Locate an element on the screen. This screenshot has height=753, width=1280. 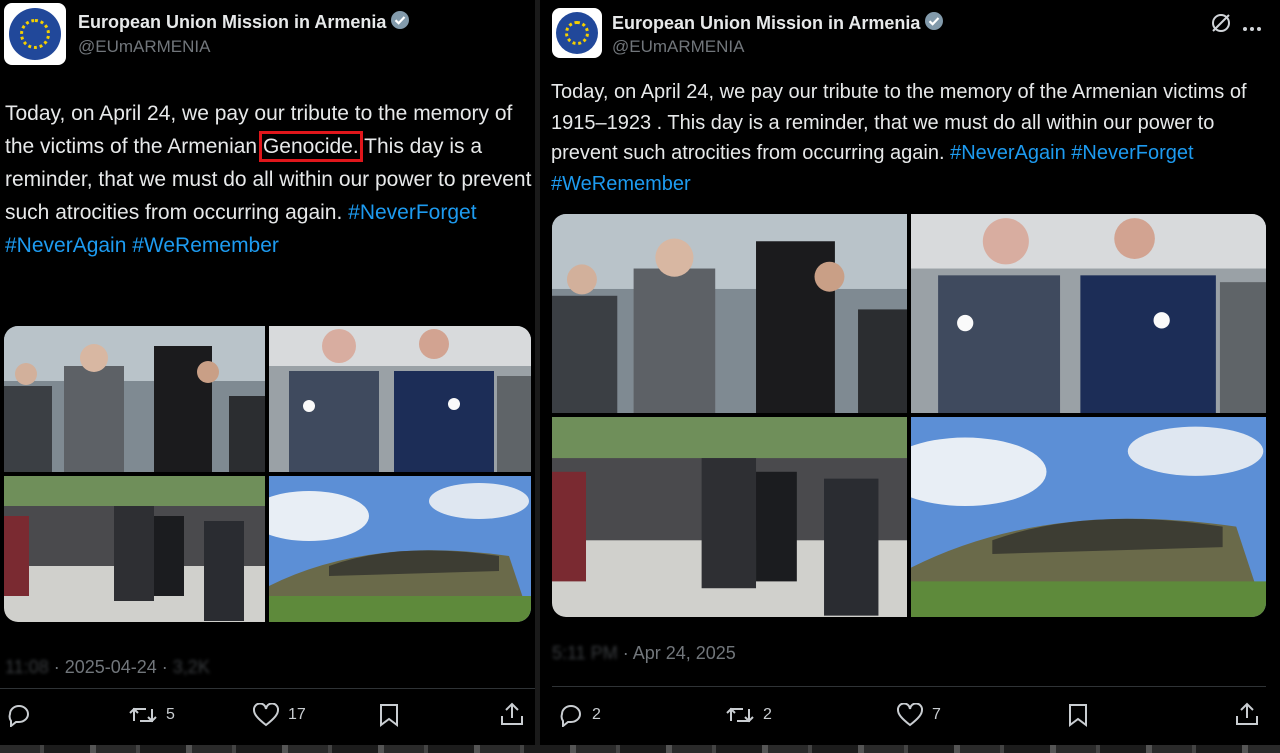
reply-button: 2 is located at coordinates (579, 715).